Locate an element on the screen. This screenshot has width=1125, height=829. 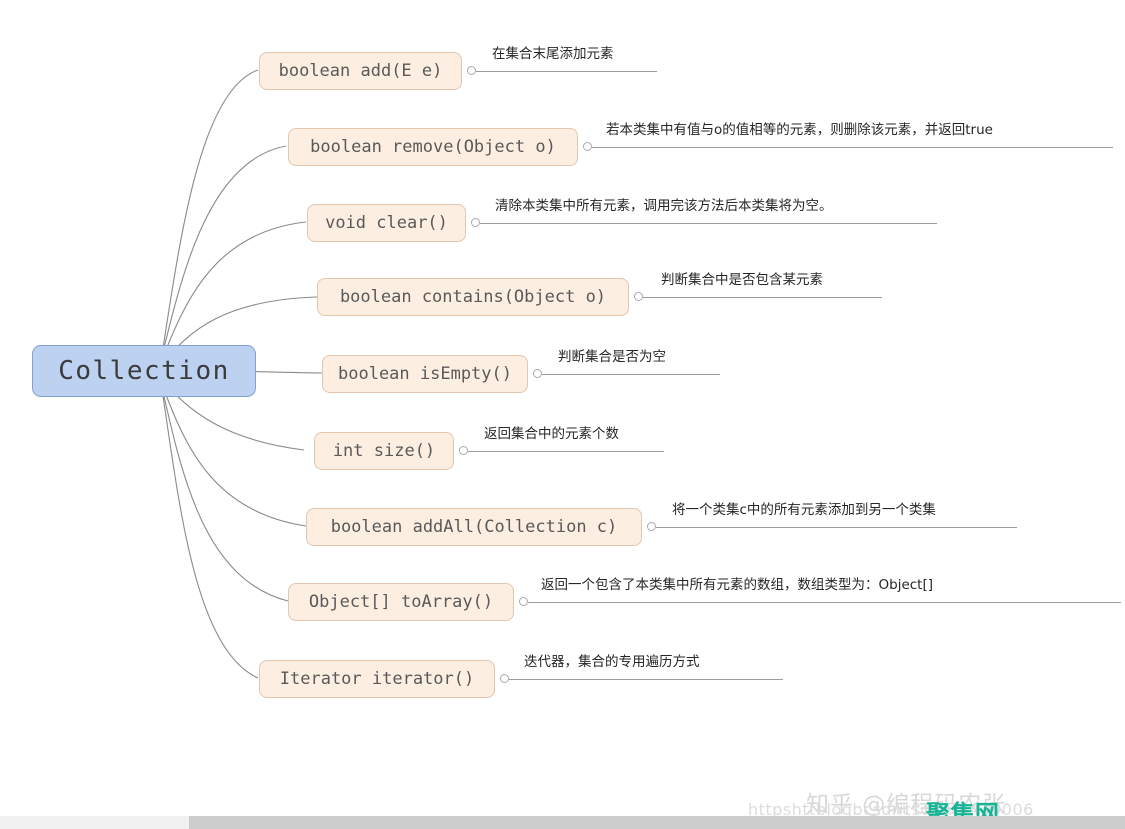
method-signature: boolean contains(Object o) is located at coordinates (473, 297).